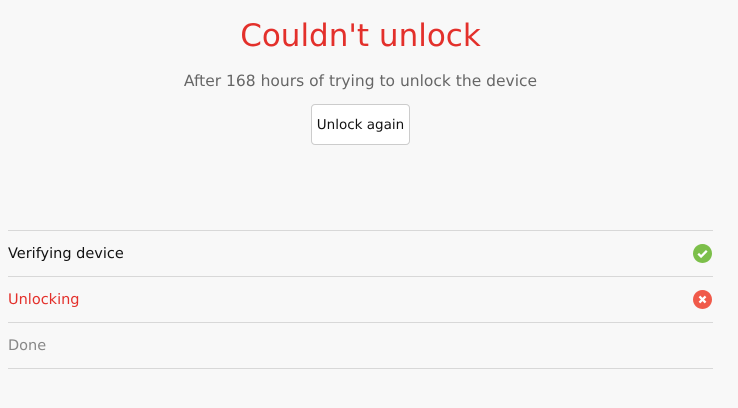  Describe the element at coordinates (361, 81) in the screenshot. I see `error-message: After 168 hours of trying to unlock the device` at that location.